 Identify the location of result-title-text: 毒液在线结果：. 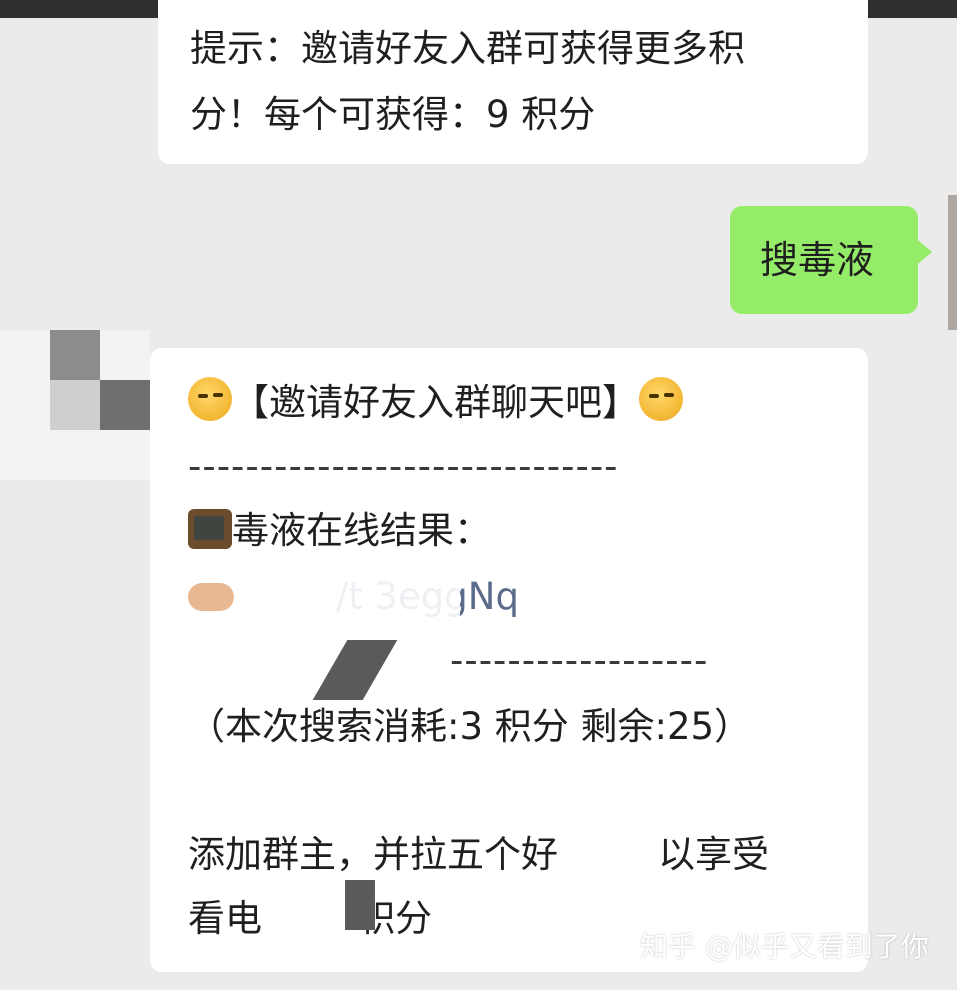
(361, 530).